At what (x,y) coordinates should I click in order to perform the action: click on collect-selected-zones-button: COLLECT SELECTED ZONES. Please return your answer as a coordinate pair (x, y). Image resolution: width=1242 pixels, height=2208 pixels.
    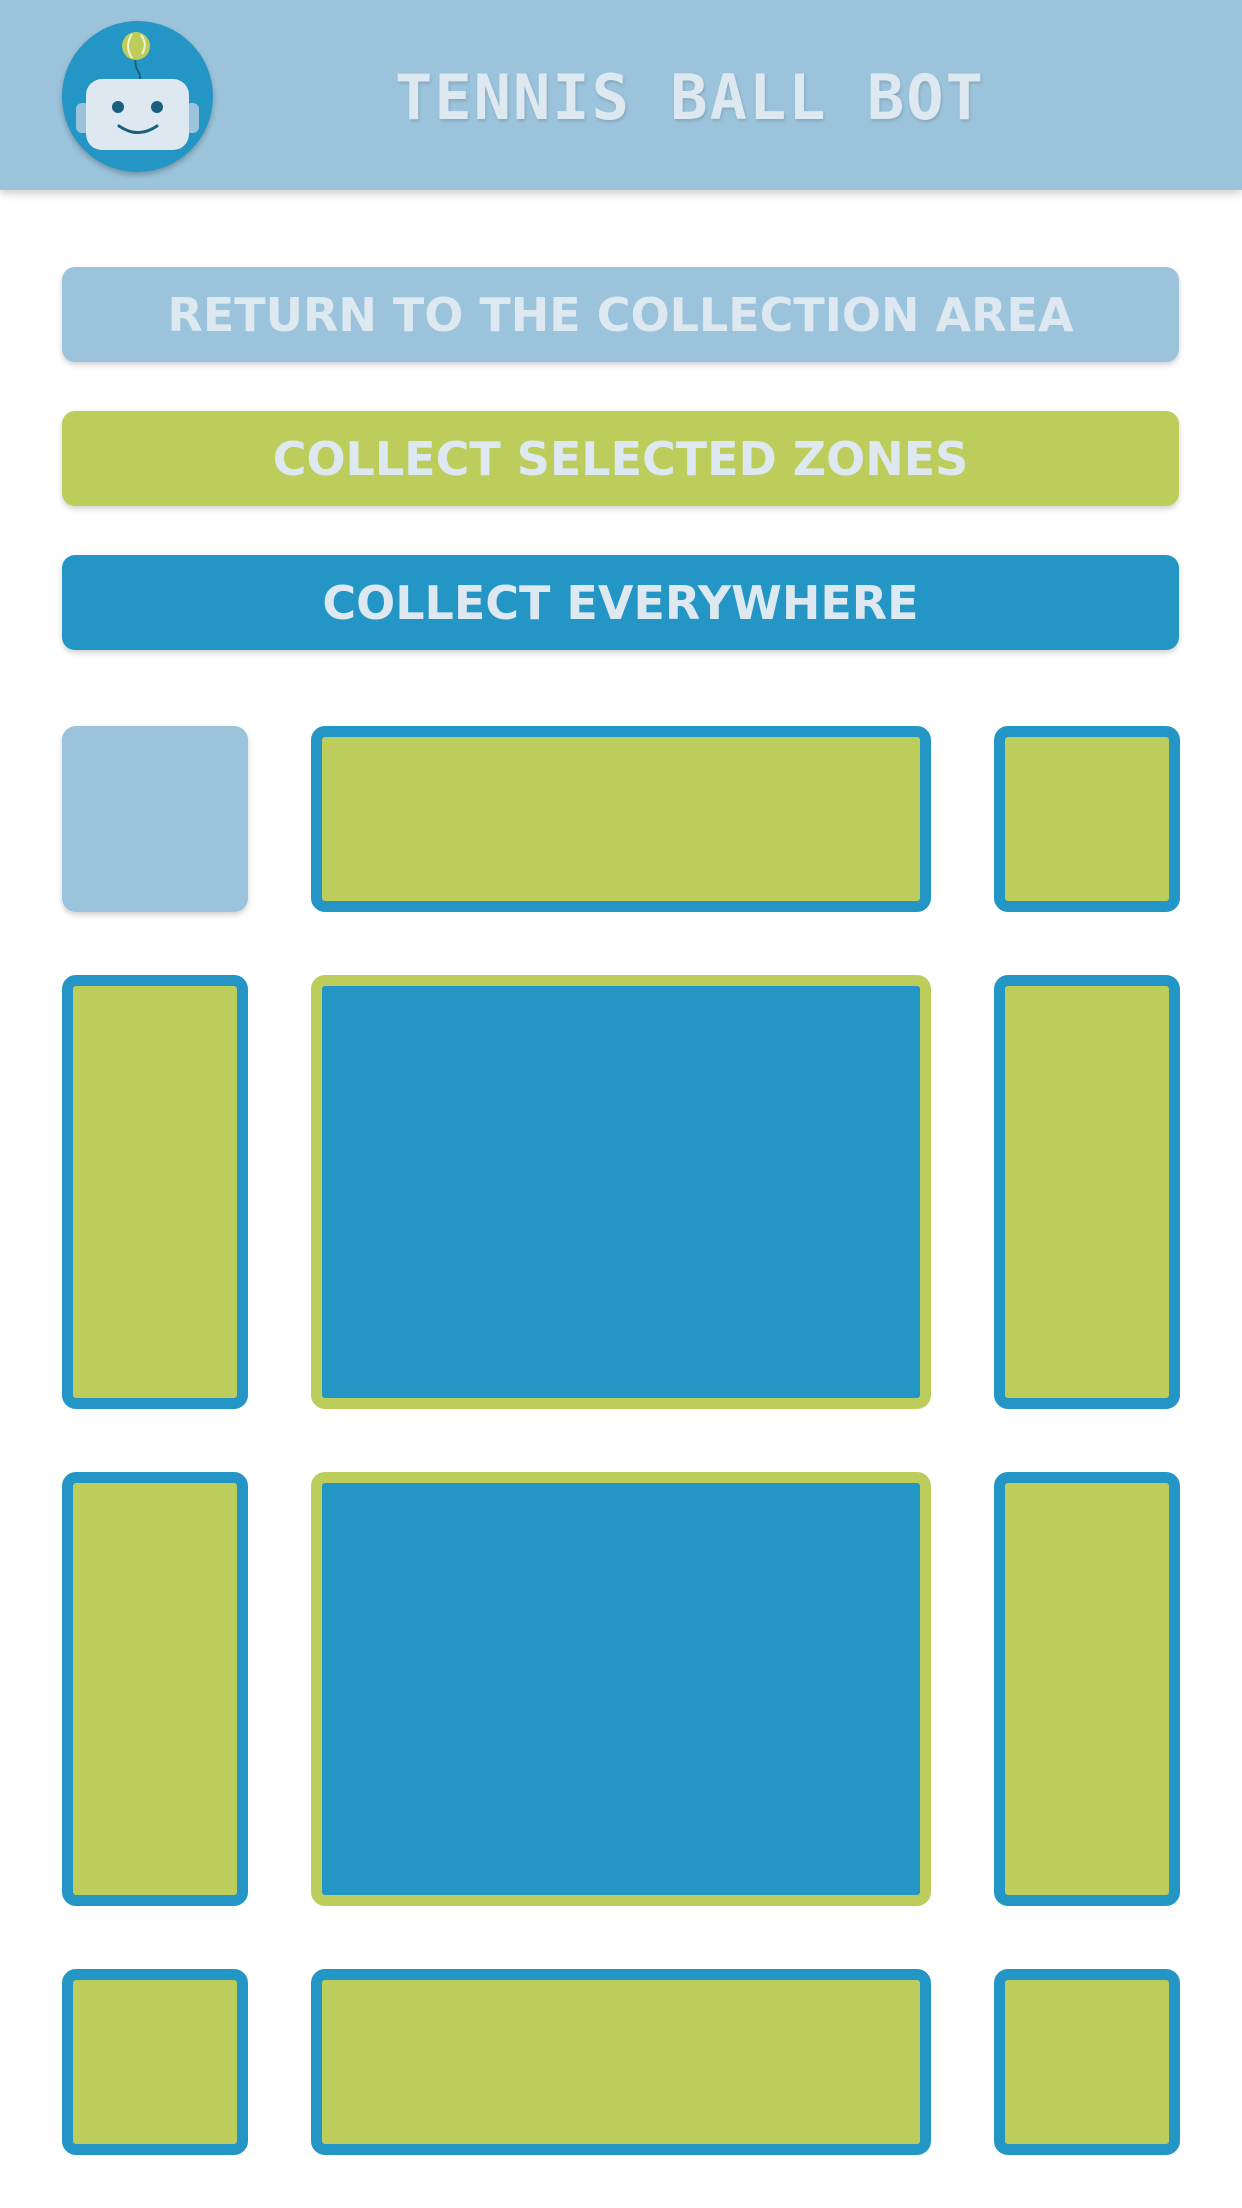
    Looking at the image, I should click on (620, 458).